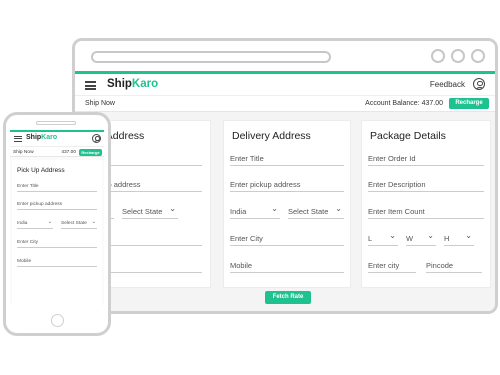 Image resolution: width=500 pixels, height=375 pixels. Describe the element at coordinates (56, 123) in the screenshot. I see `phone-speaker` at that location.